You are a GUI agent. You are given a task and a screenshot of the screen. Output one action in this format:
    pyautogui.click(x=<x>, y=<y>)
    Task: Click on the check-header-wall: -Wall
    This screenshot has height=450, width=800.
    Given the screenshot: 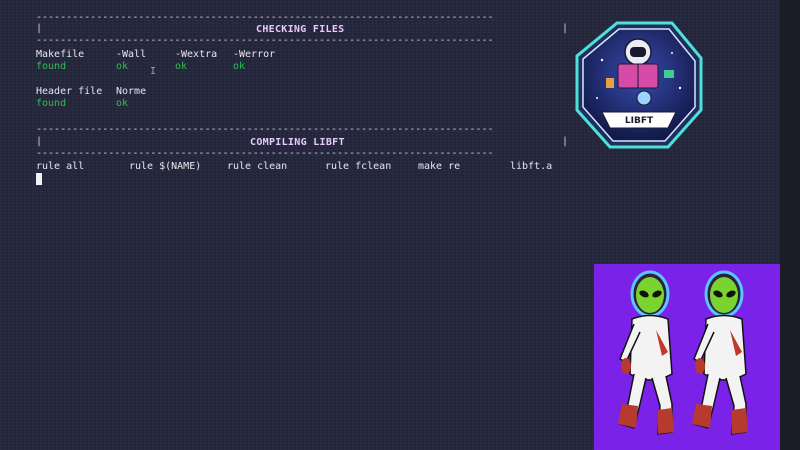 What is the action you would take?
    pyautogui.click(x=131, y=54)
    